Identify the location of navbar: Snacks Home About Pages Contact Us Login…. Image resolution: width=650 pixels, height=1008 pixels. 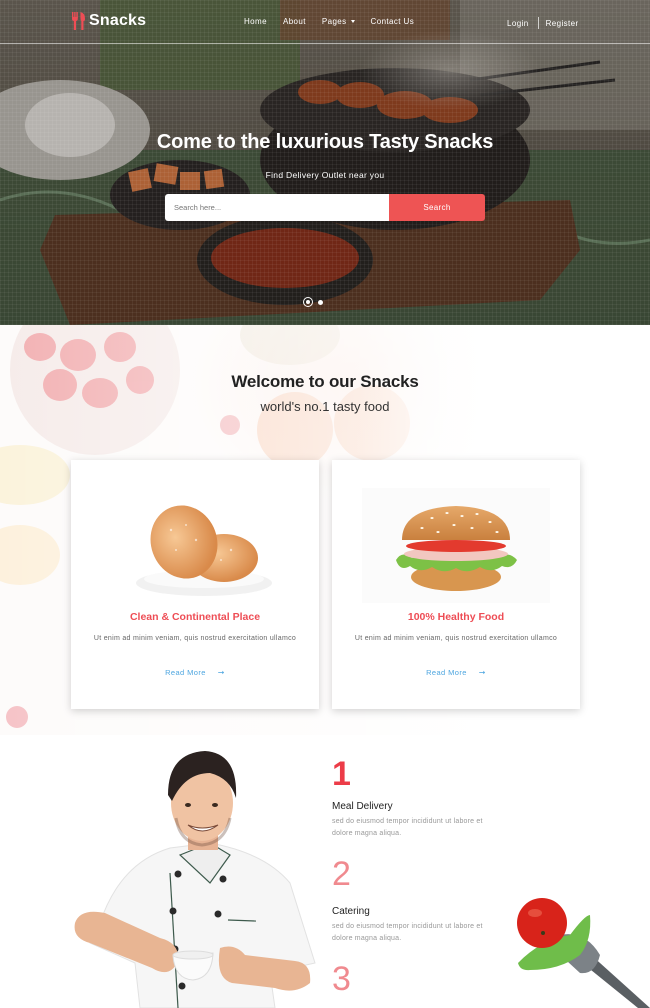
(325, 22).